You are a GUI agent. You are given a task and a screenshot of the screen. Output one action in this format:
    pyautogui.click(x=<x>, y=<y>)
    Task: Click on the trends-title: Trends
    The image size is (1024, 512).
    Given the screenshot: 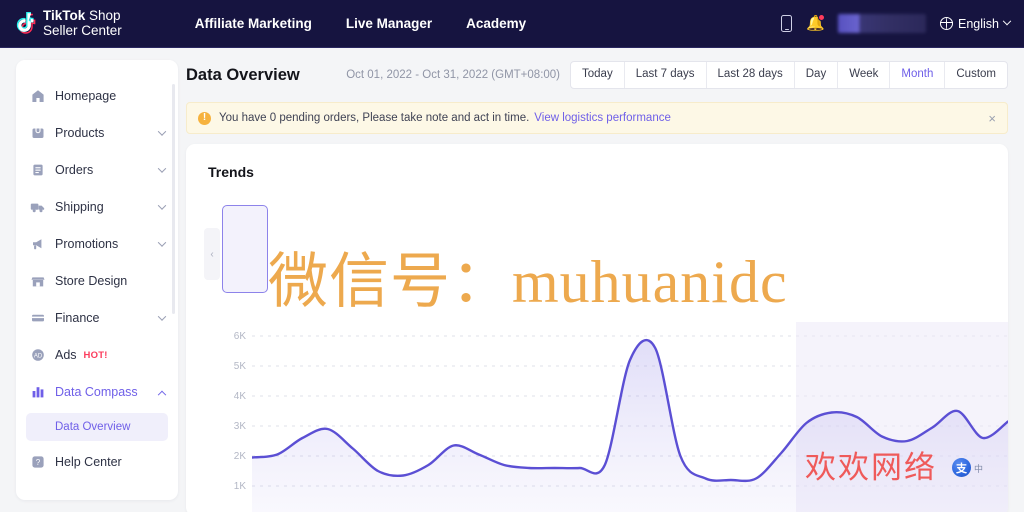 What is the action you would take?
    pyautogui.click(x=231, y=172)
    